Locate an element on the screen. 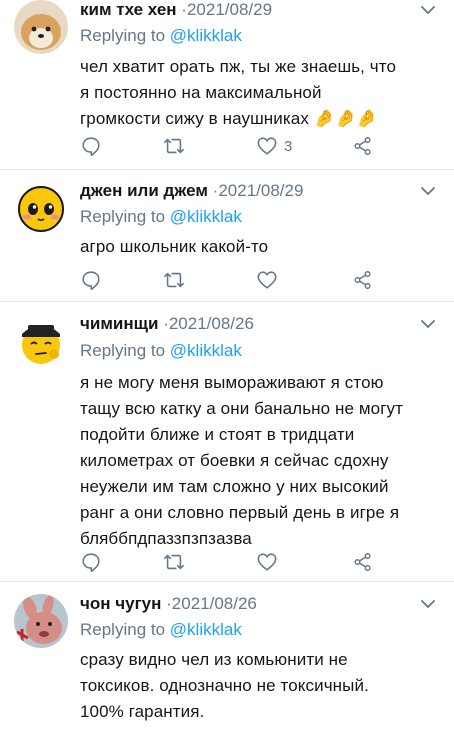 This screenshot has height=742, width=454. text-line: бляббпдпаззпзпзазва is located at coordinates (166, 538).